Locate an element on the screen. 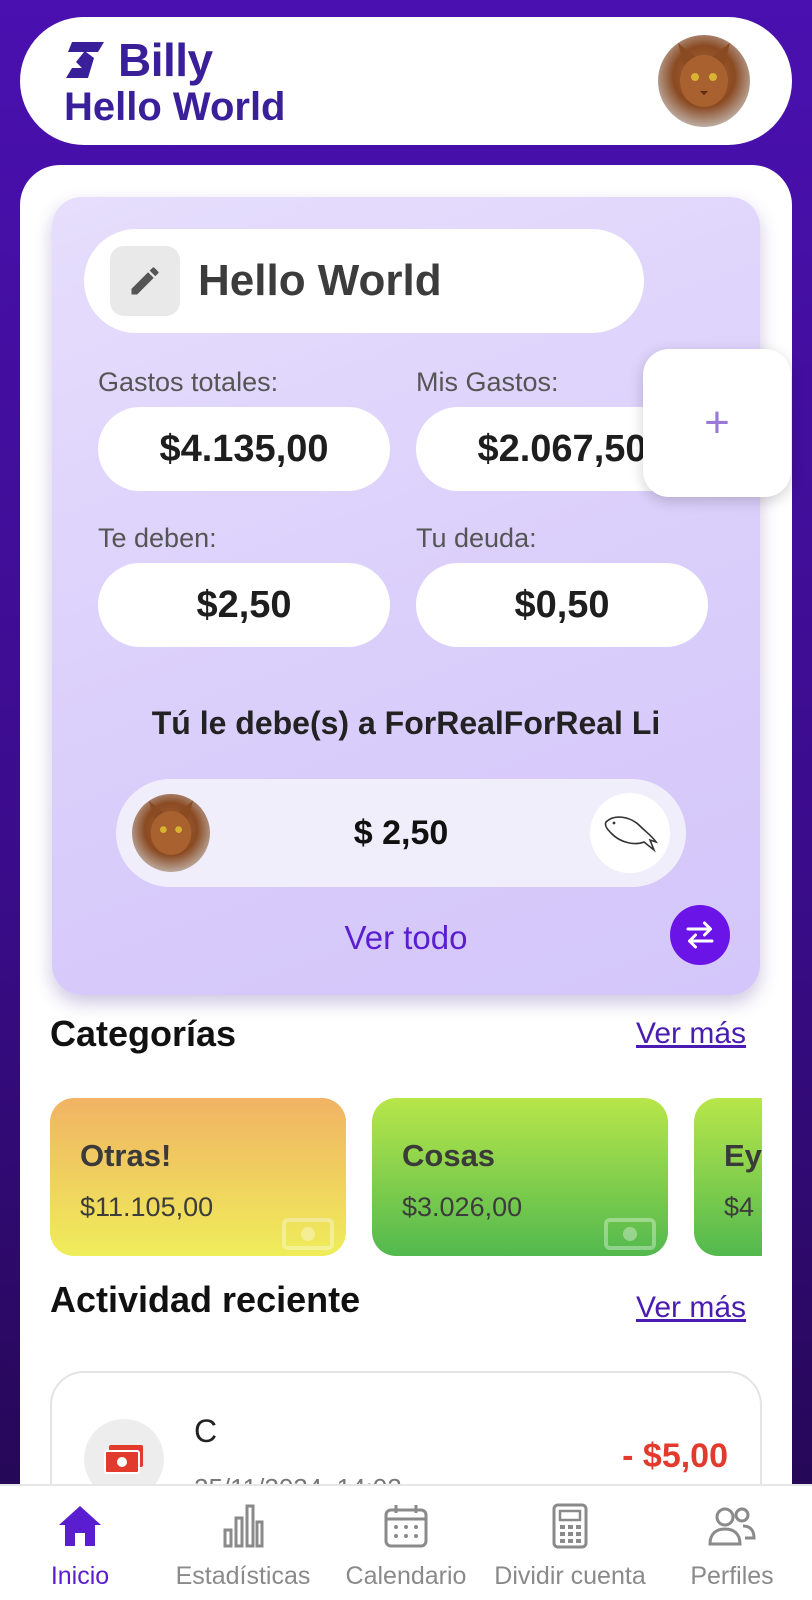 The height and width of the screenshot is (1600, 812). nav-item-calendario: Calendario is located at coordinates (406, 1543).